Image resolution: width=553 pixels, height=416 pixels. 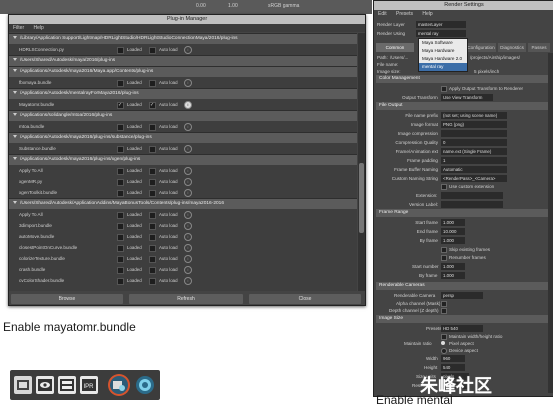 I want to click on render-frame-icon, so click(x=67, y=385).